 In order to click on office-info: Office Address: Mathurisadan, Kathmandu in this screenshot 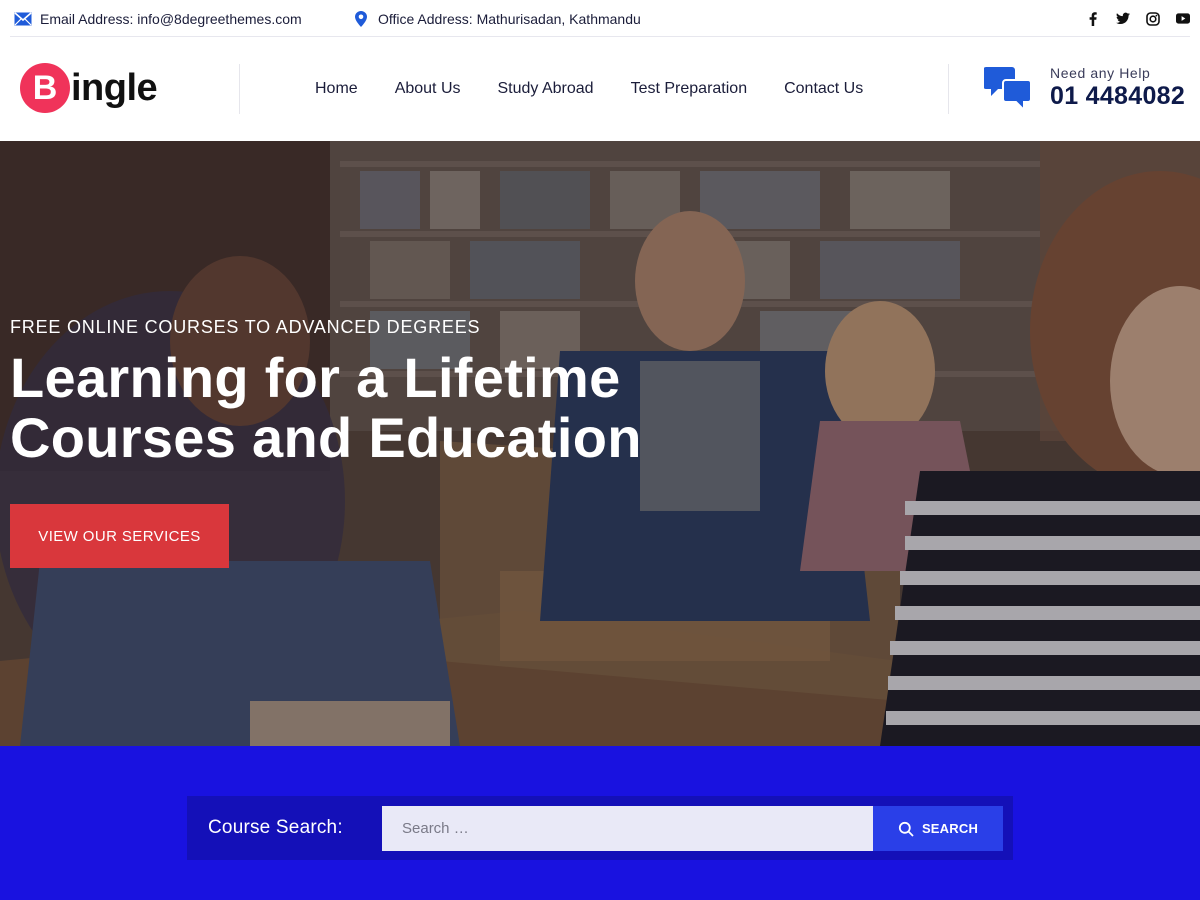, I will do `click(496, 18)`.